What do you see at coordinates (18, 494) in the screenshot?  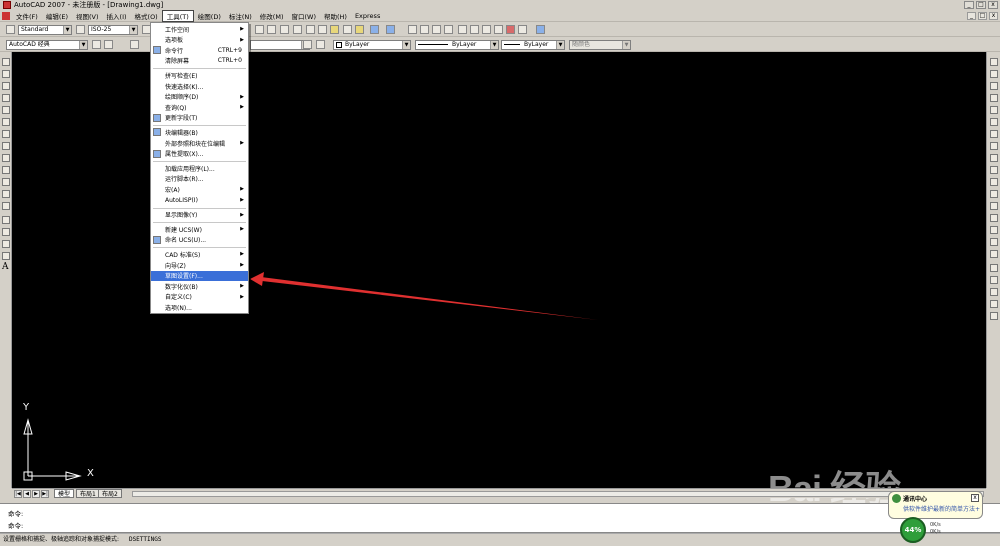 I see `first-tab-button: |◀` at bounding box center [18, 494].